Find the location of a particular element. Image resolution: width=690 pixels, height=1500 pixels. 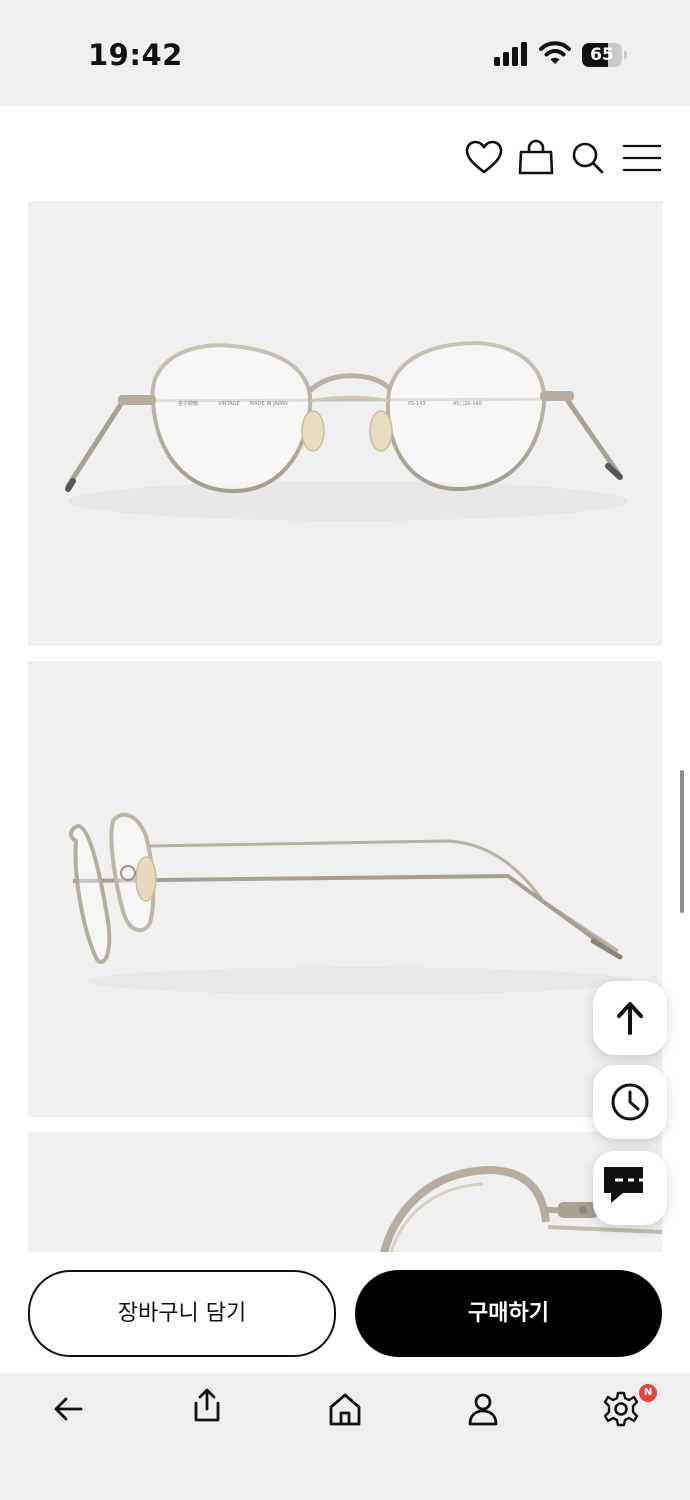

home-icon is located at coordinates (345, 1409).